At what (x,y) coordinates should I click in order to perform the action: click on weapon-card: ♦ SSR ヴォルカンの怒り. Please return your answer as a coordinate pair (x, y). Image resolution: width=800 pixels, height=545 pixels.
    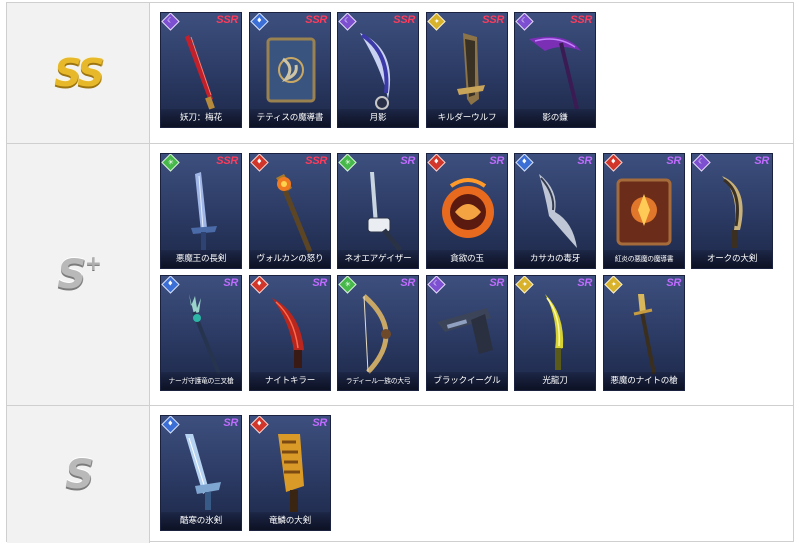
    Looking at the image, I should click on (290, 211).